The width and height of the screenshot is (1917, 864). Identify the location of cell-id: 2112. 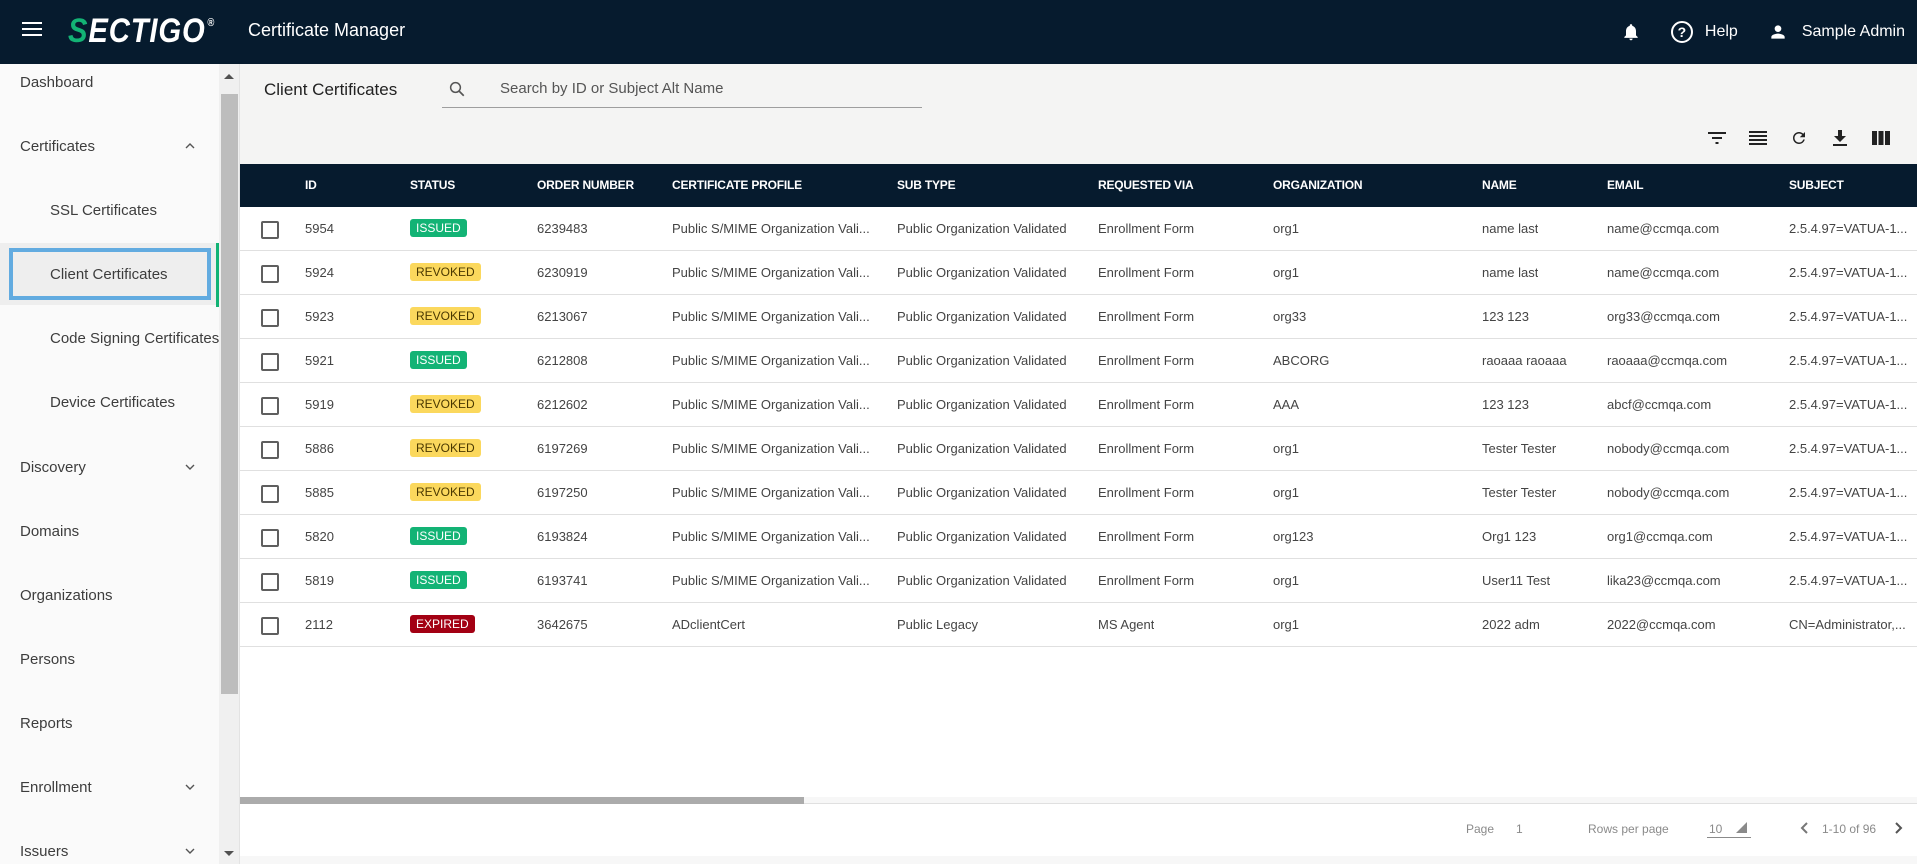
(319, 624).